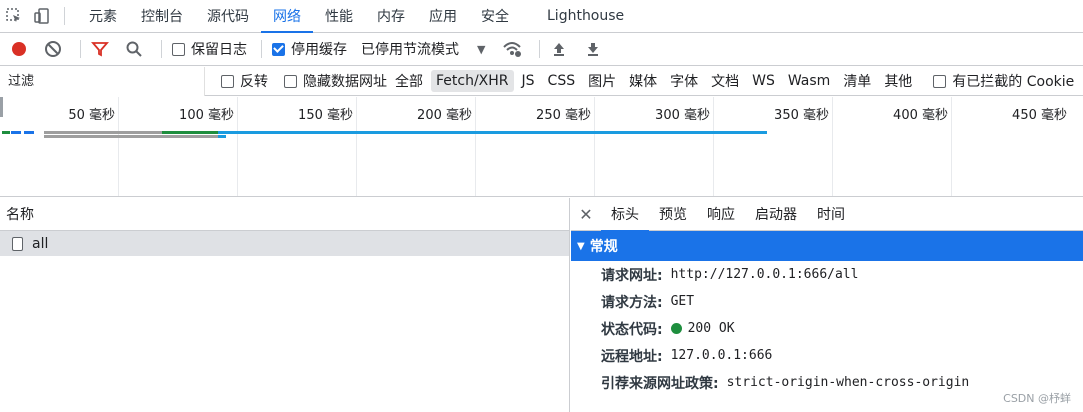 This screenshot has width=1083, height=412. Describe the element at coordinates (660, 383) in the screenshot. I see `field-key: 引荐来源网址政策:` at that location.